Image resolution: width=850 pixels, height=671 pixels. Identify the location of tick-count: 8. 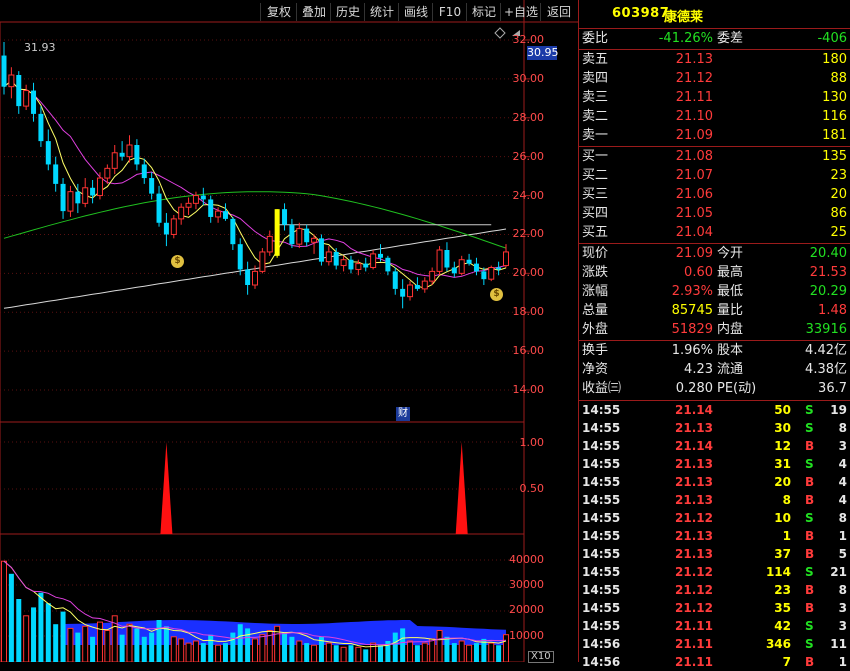
(842, 518).